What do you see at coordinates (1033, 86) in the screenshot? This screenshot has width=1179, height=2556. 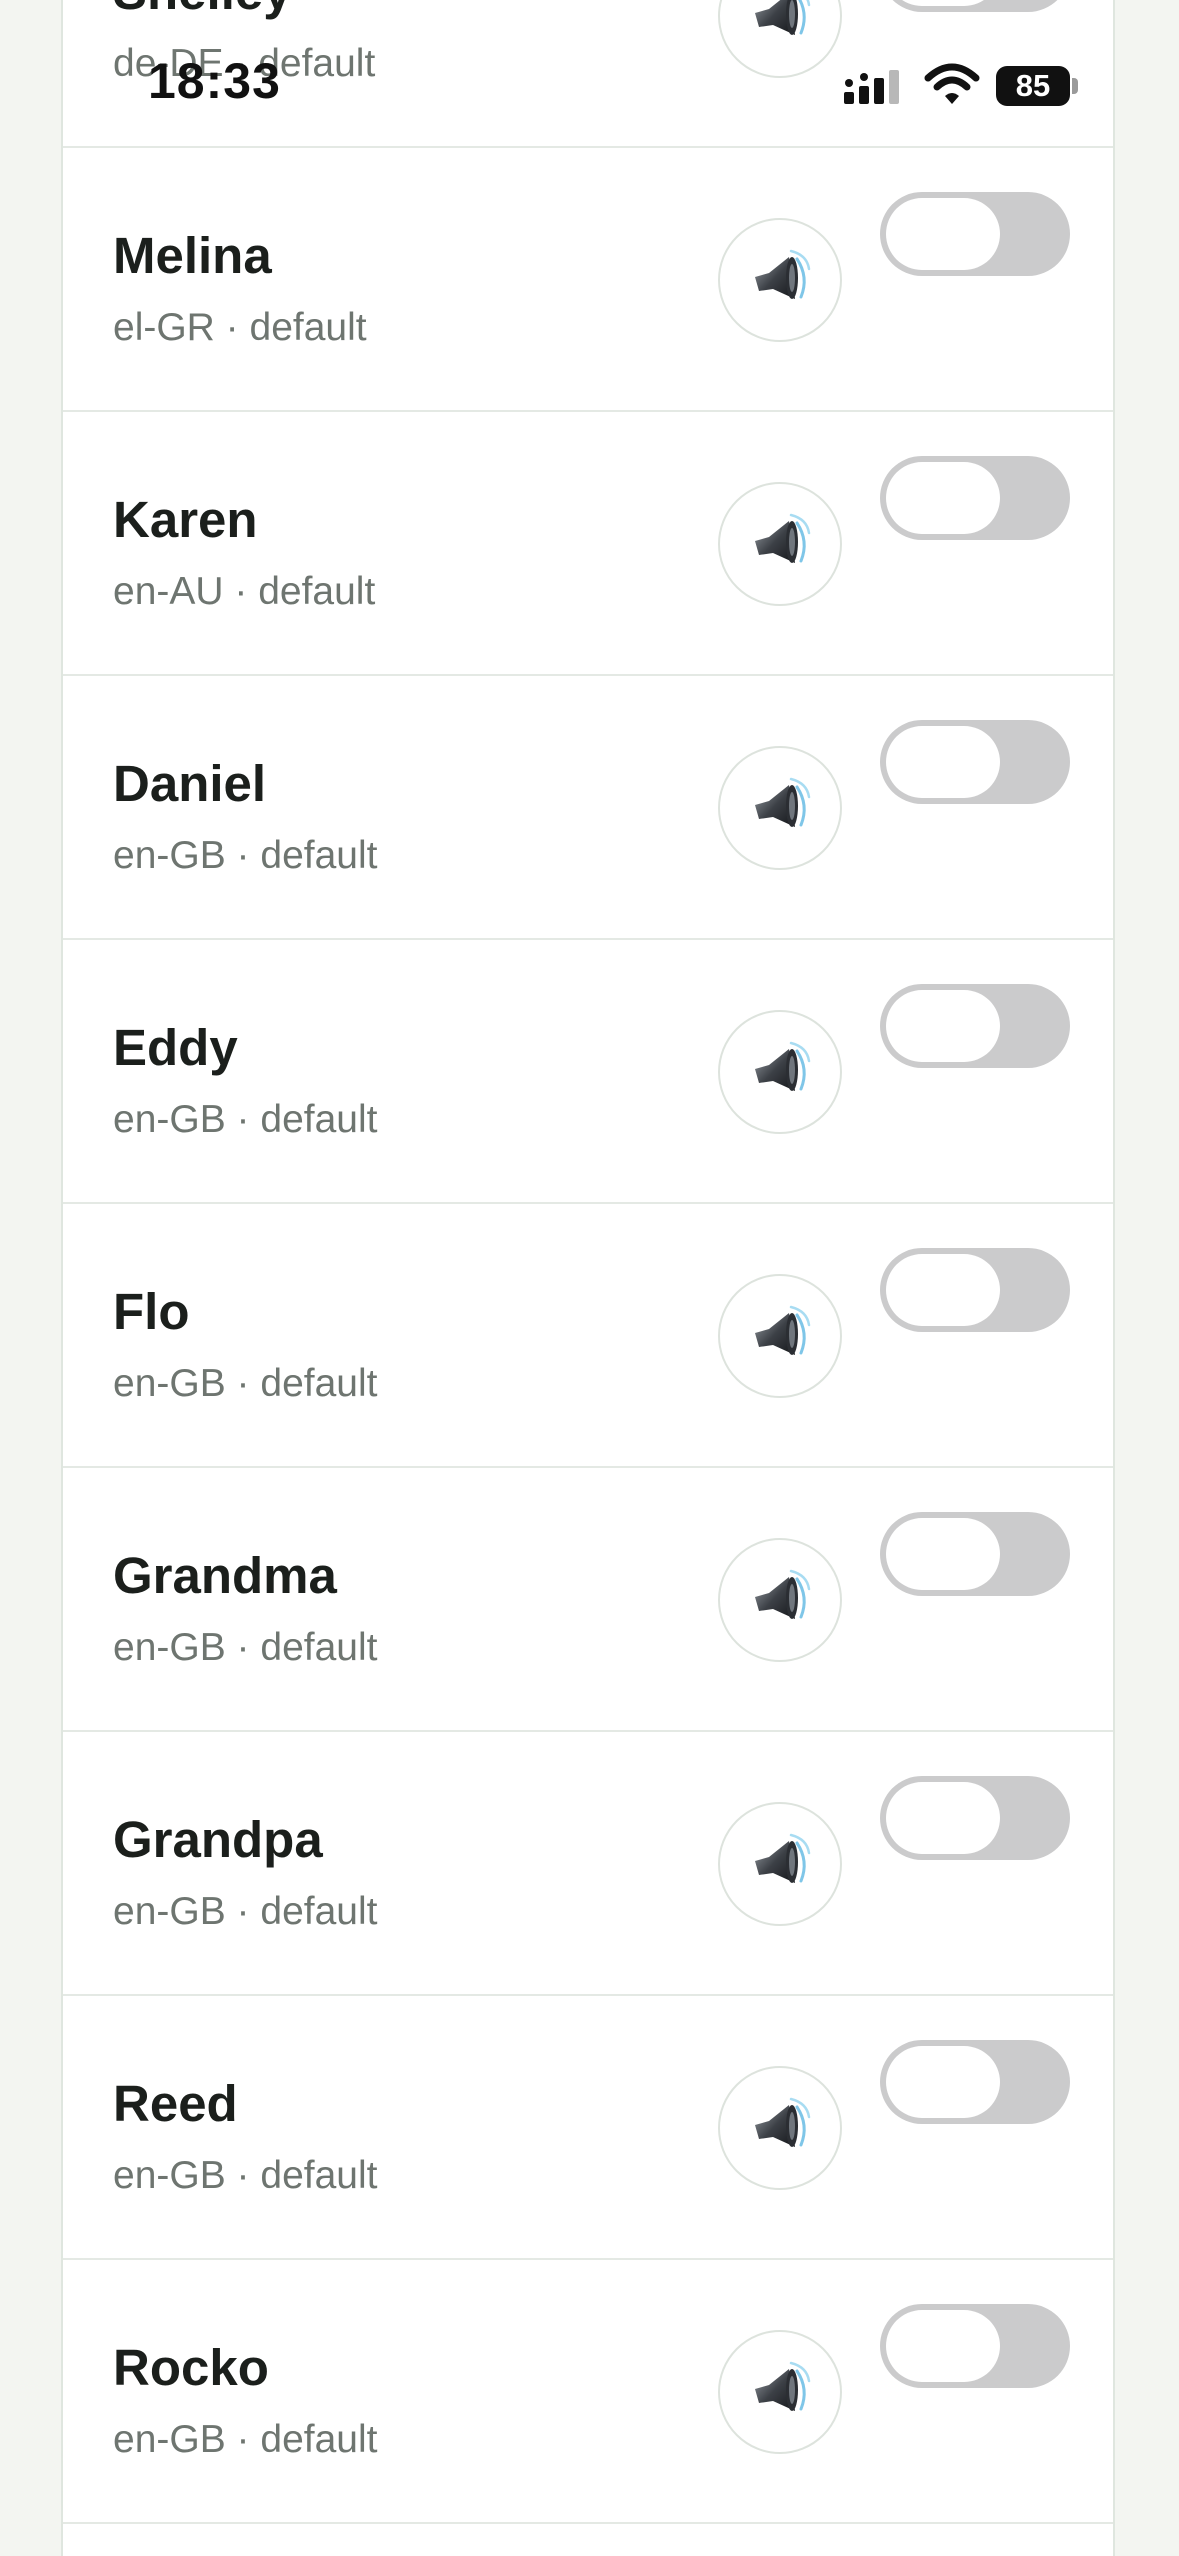 I see `battery-indicator: 85` at bounding box center [1033, 86].